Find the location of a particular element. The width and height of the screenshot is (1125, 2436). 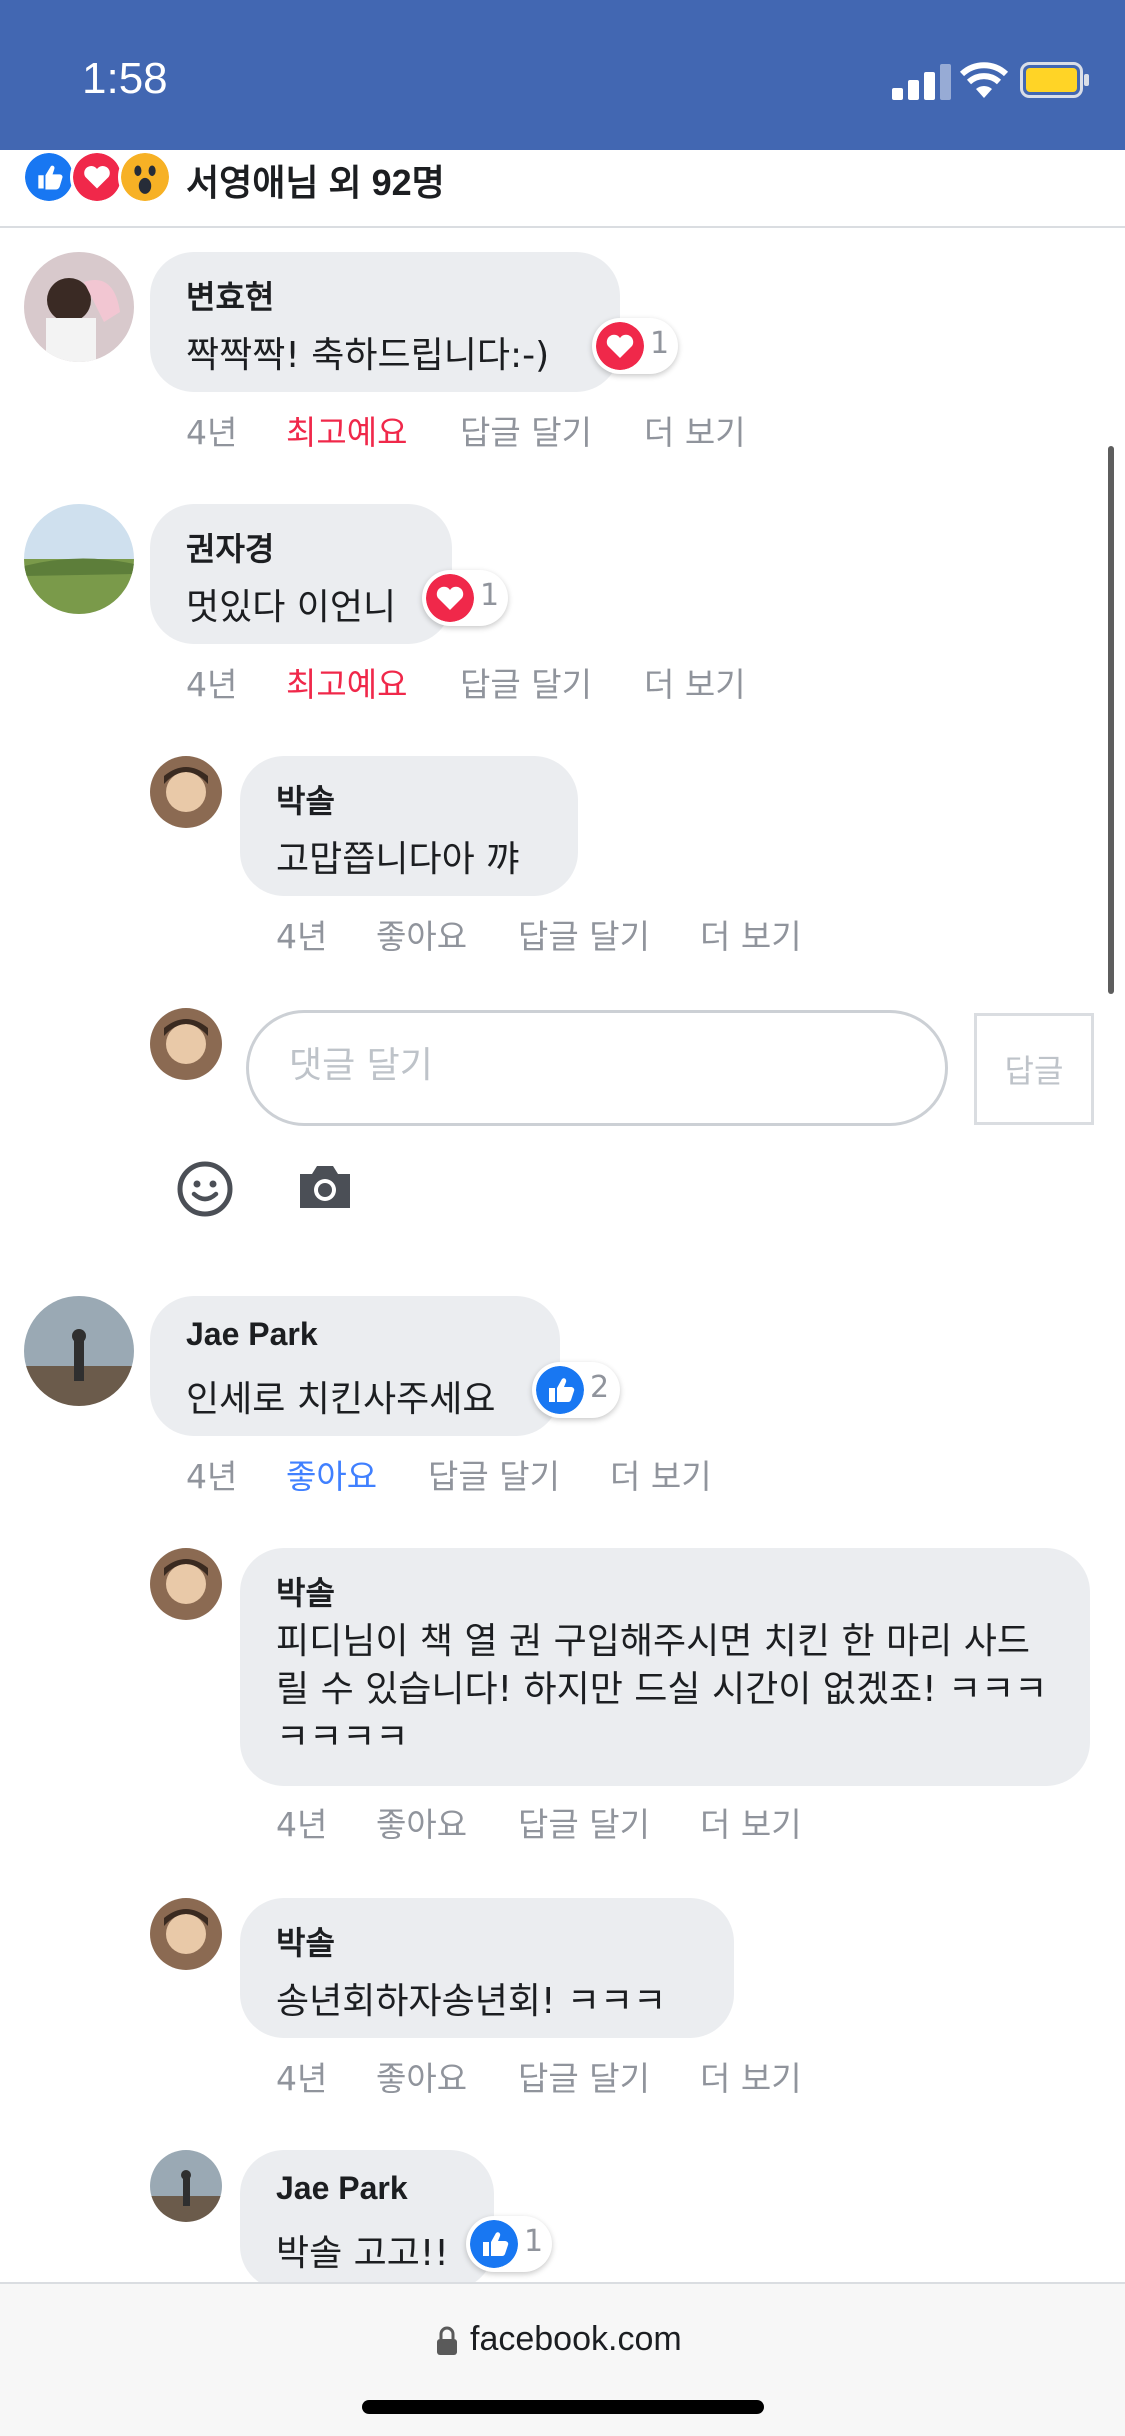

comment-author: 변효현 is located at coordinates (230, 295).